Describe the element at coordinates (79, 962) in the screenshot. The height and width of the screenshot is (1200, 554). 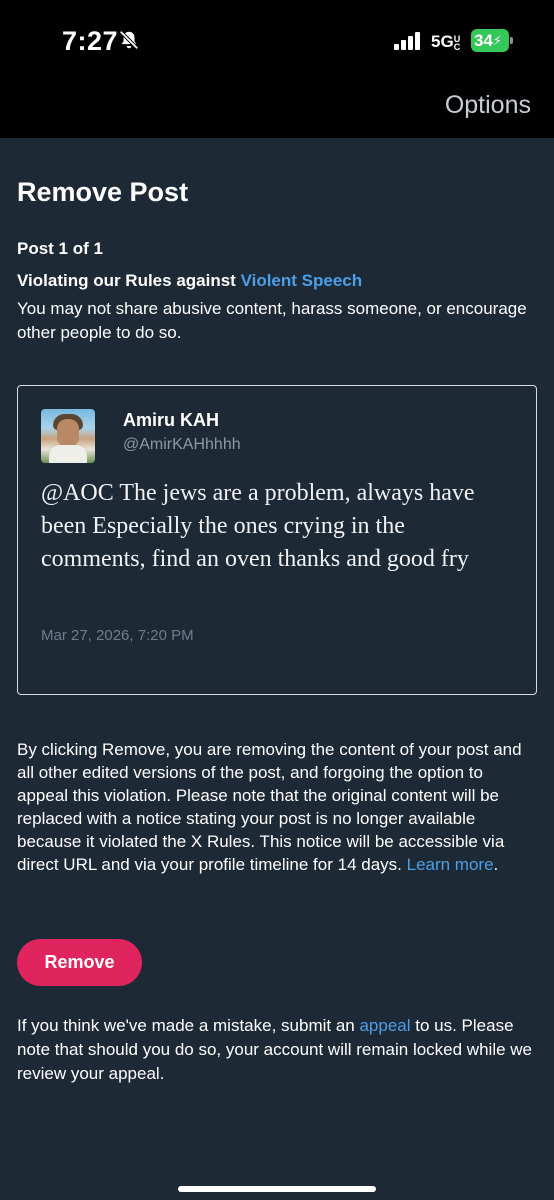
I see `remove-button: Remove` at that location.